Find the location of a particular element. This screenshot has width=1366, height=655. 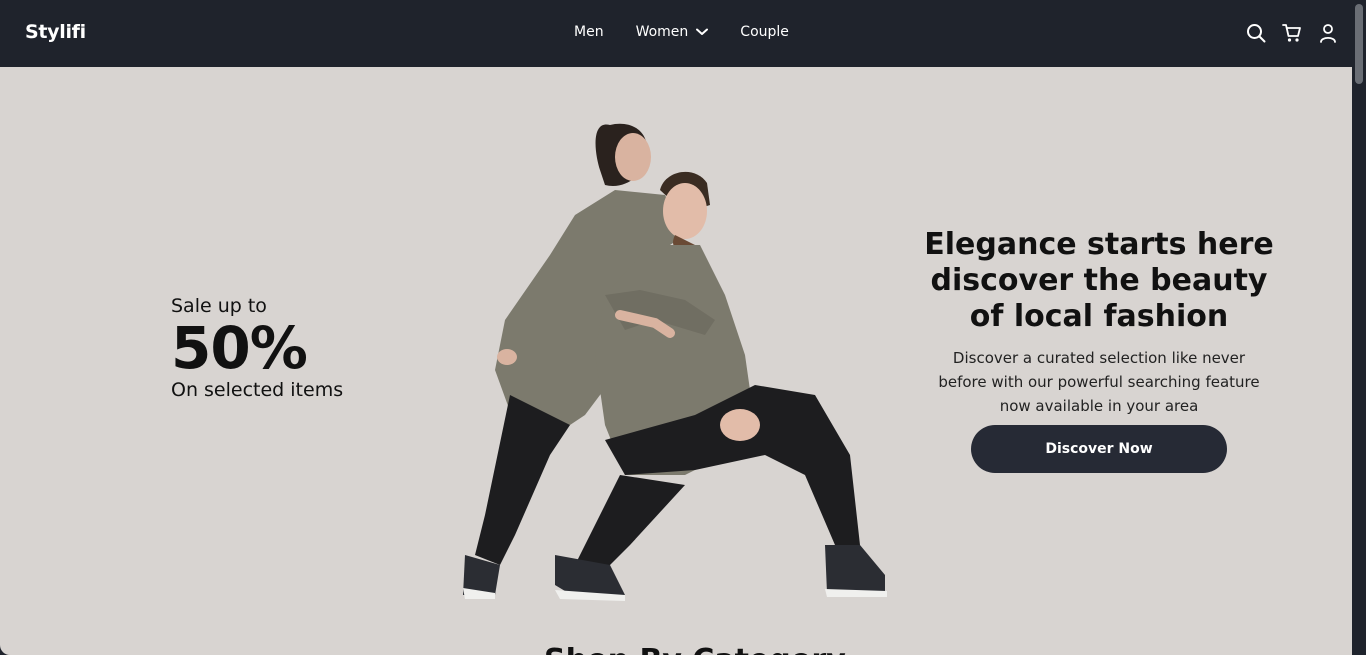

nav-item-label: Couple is located at coordinates (764, 32).